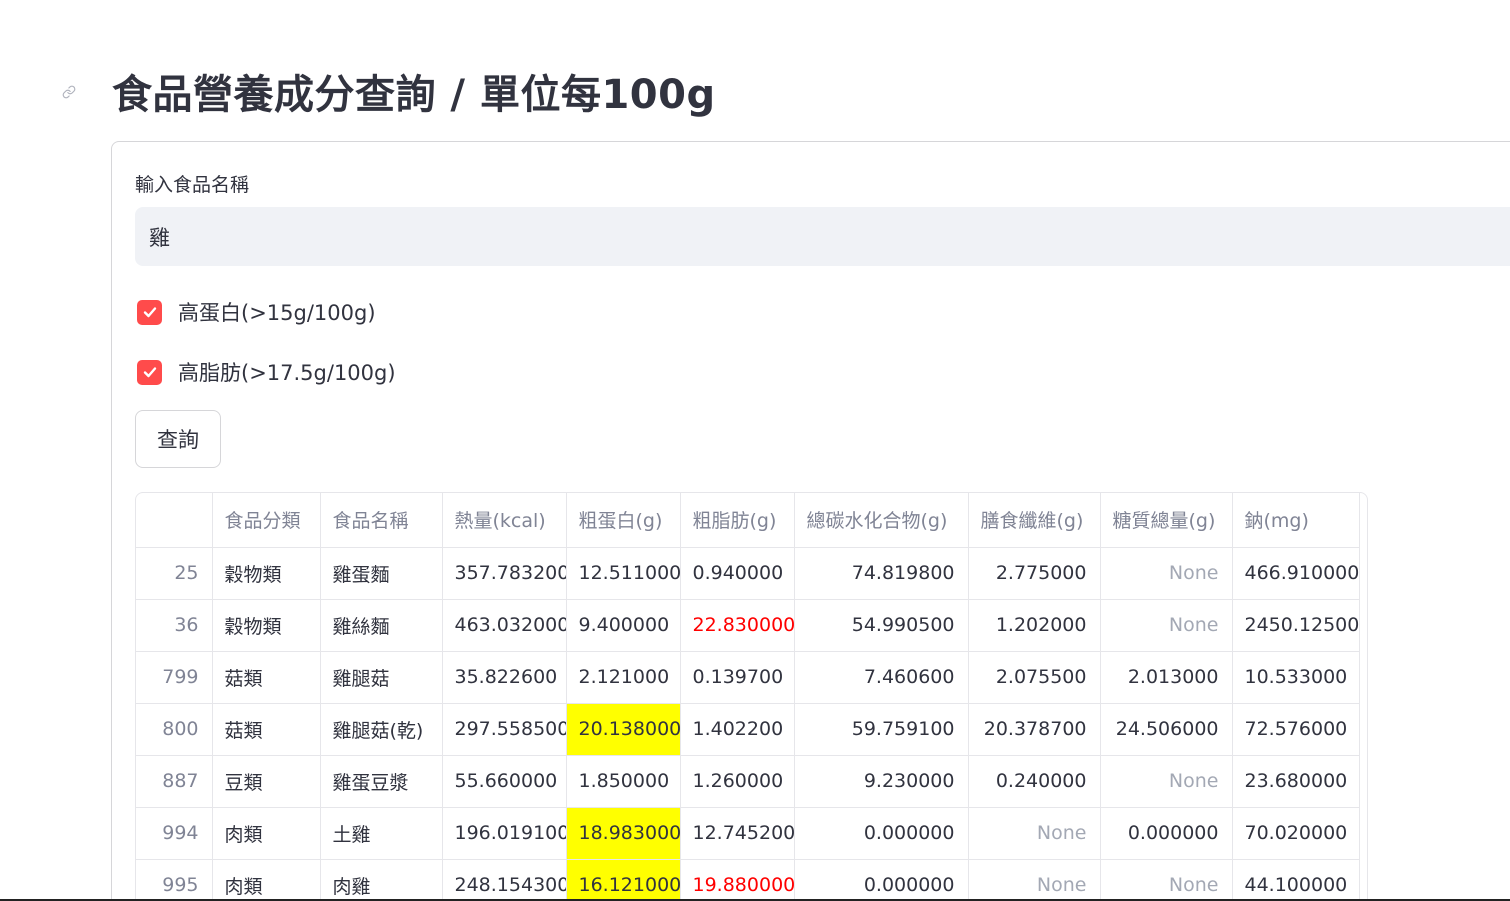  What do you see at coordinates (381, 729) in the screenshot?
I see `cell-name: 雞腿菇(乾)` at bounding box center [381, 729].